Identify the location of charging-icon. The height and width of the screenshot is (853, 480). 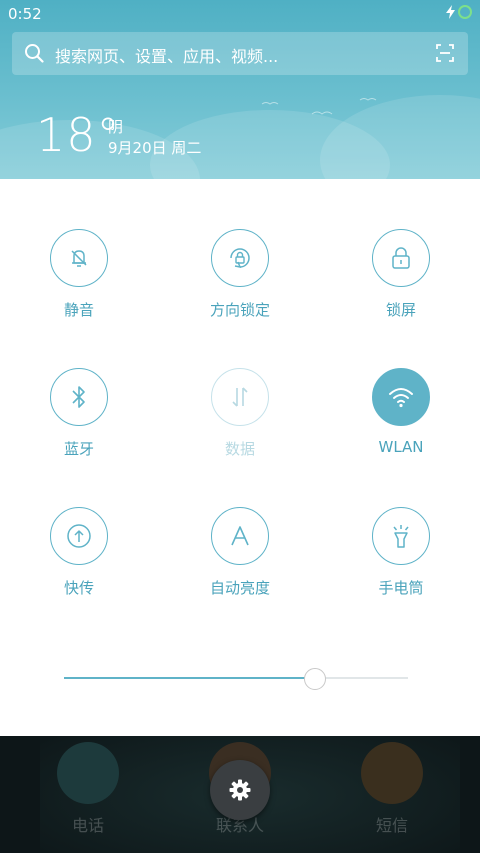
(450, 12).